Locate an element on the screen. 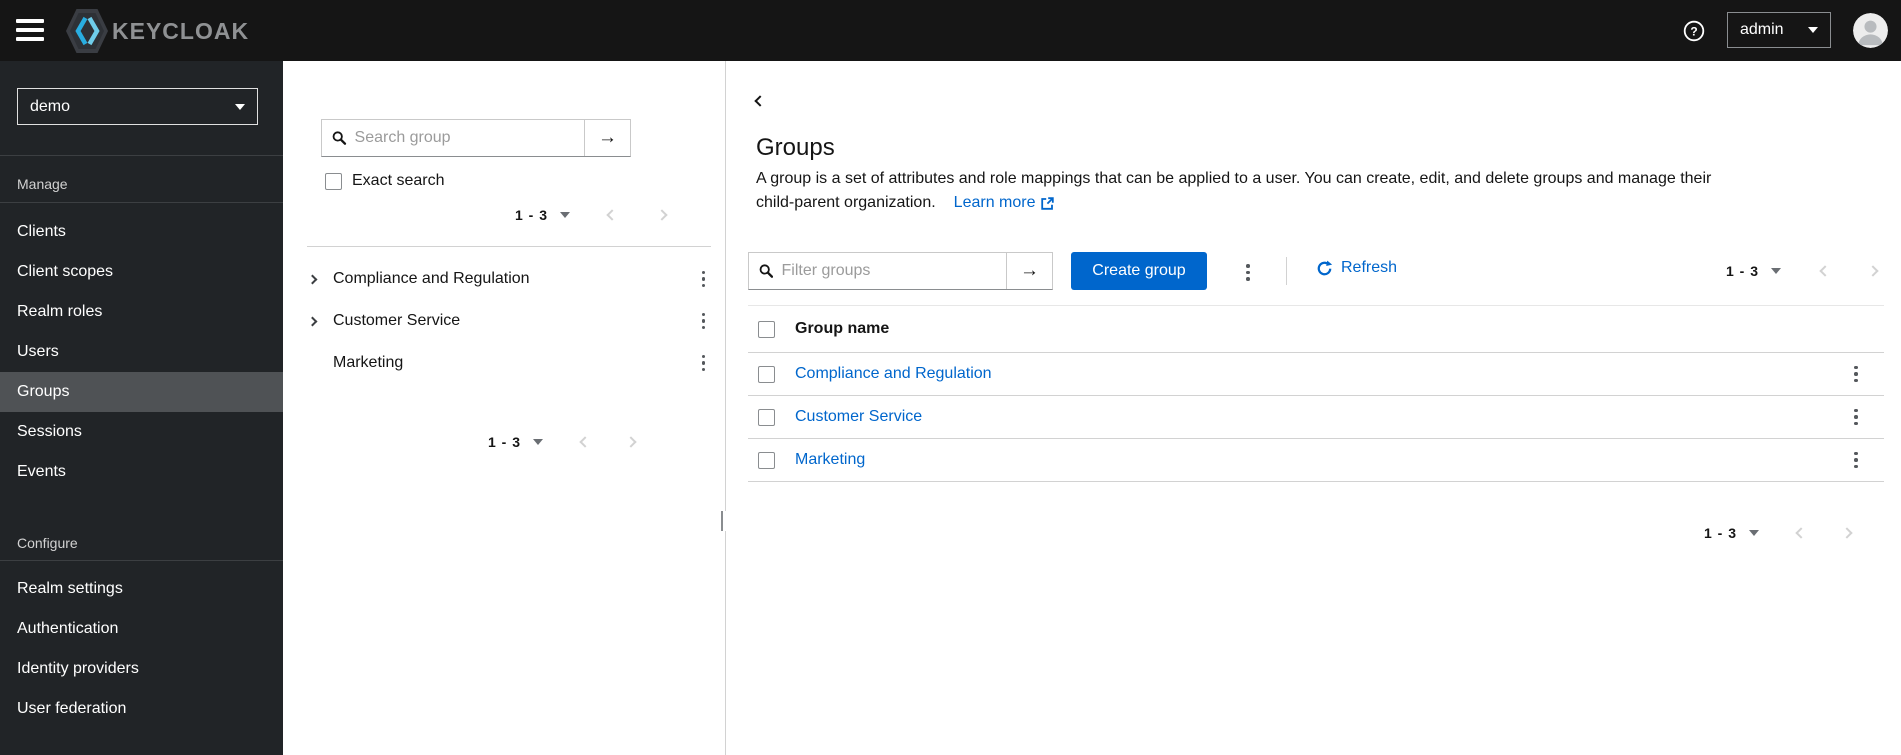  filter-submit-button: → is located at coordinates (1029, 271).